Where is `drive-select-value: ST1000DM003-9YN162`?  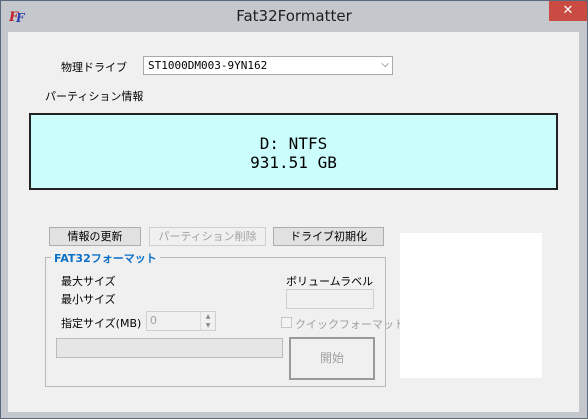
drive-select-value: ST1000DM003-9YN162 is located at coordinates (208, 65).